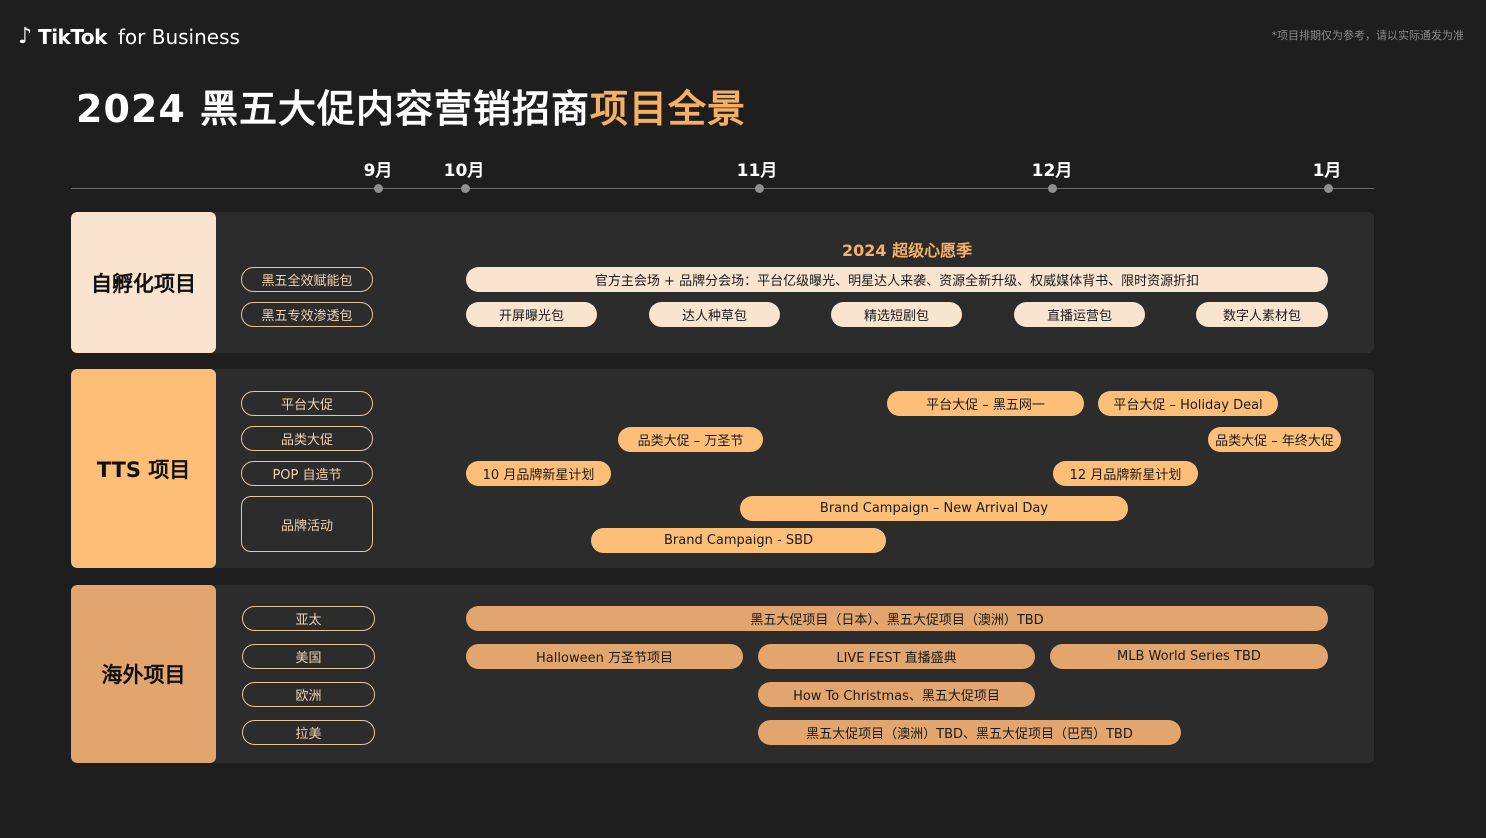 Image resolution: width=1486 pixels, height=838 pixels. I want to click on month-label-dec: 12月, so click(1052, 171).